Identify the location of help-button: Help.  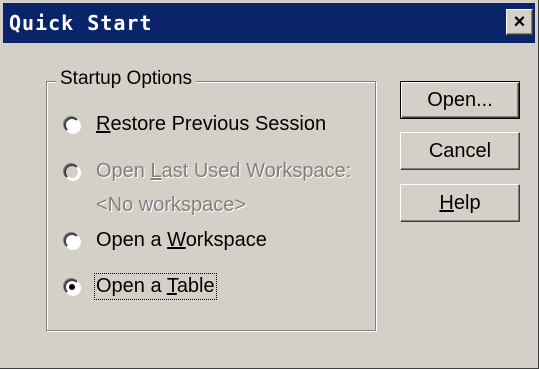
(460, 203).